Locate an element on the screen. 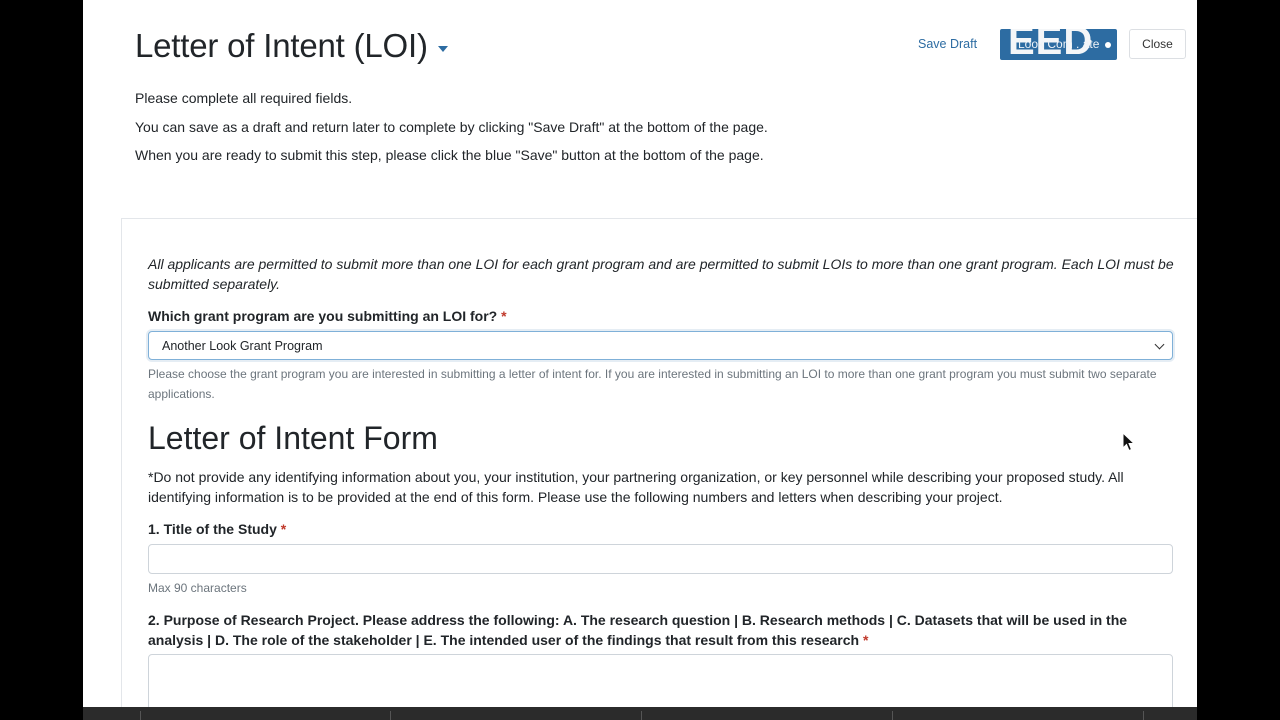  intro-line-1: Please complete all required fields. is located at coordinates (244, 98).